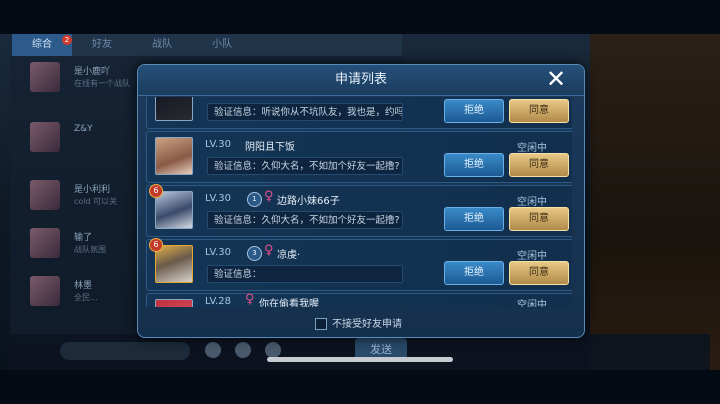 This screenshot has height=404, width=720. I want to click on list-item: 是小利利 cold 可以关, so click(90, 195).